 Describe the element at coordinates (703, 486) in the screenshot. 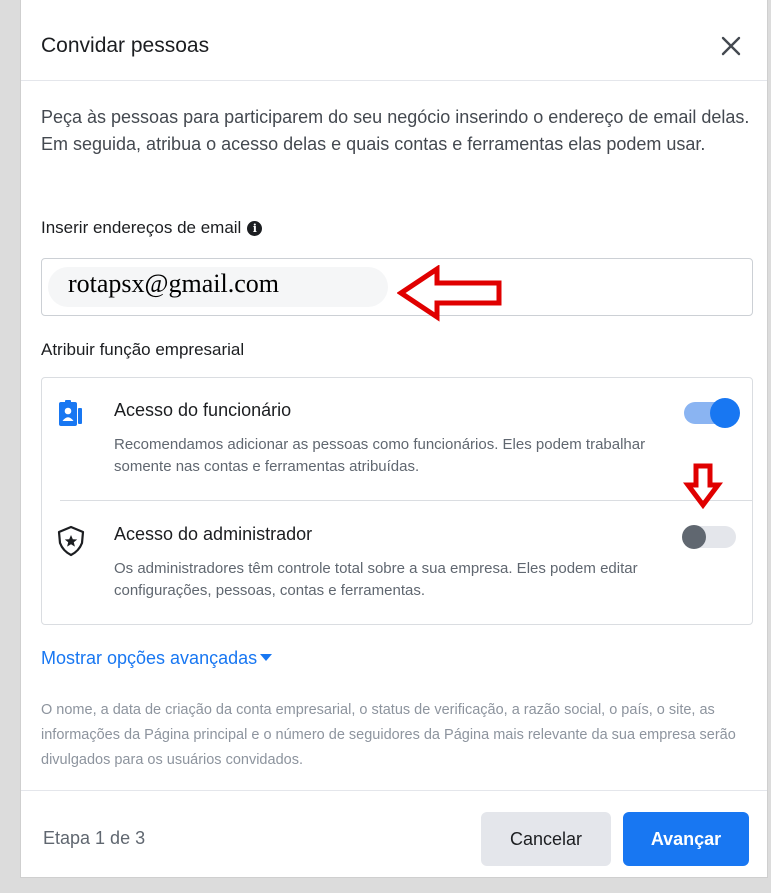

I see `down-arrow-annotation-icon` at that location.